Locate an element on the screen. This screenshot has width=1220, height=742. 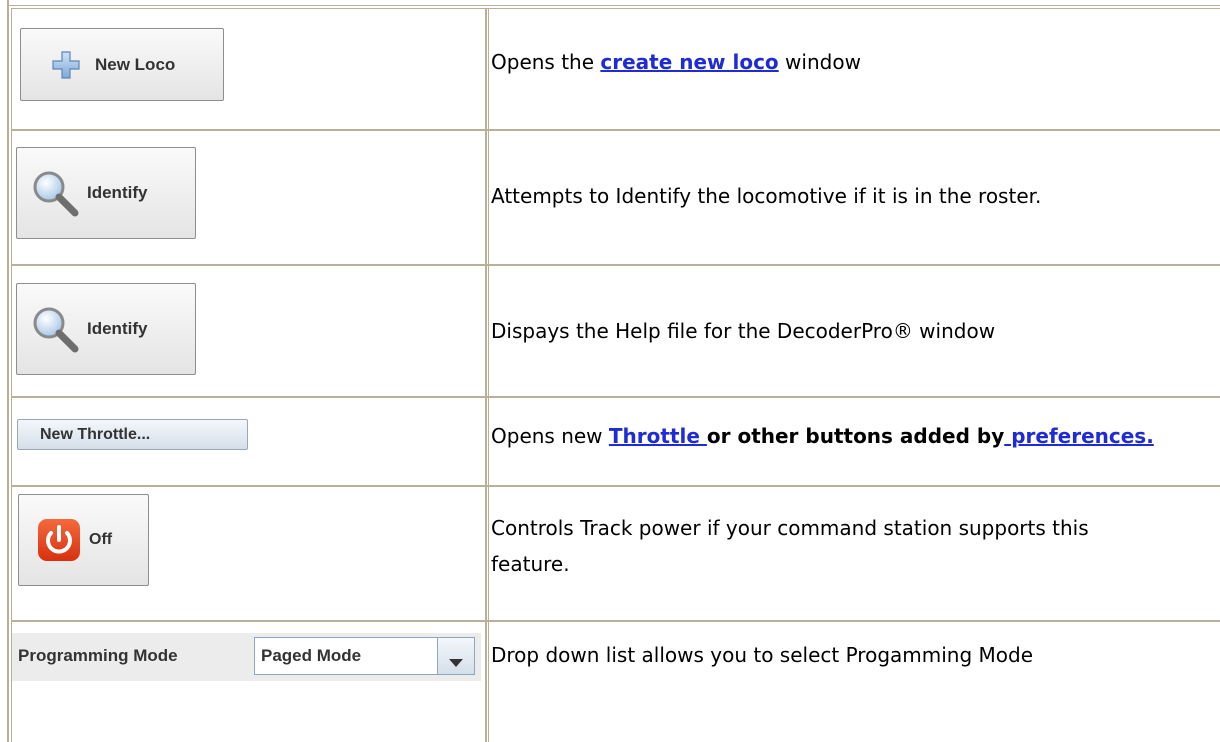
identify-button: Identify is located at coordinates (106, 193).